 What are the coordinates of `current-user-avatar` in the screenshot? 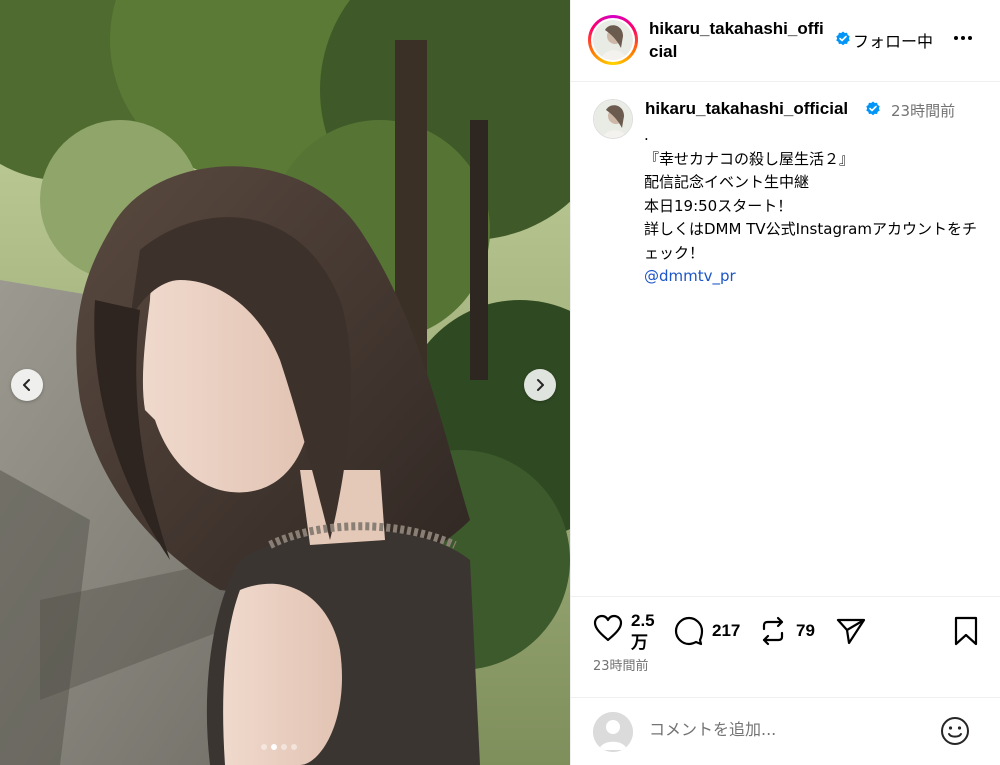 It's located at (613, 732).